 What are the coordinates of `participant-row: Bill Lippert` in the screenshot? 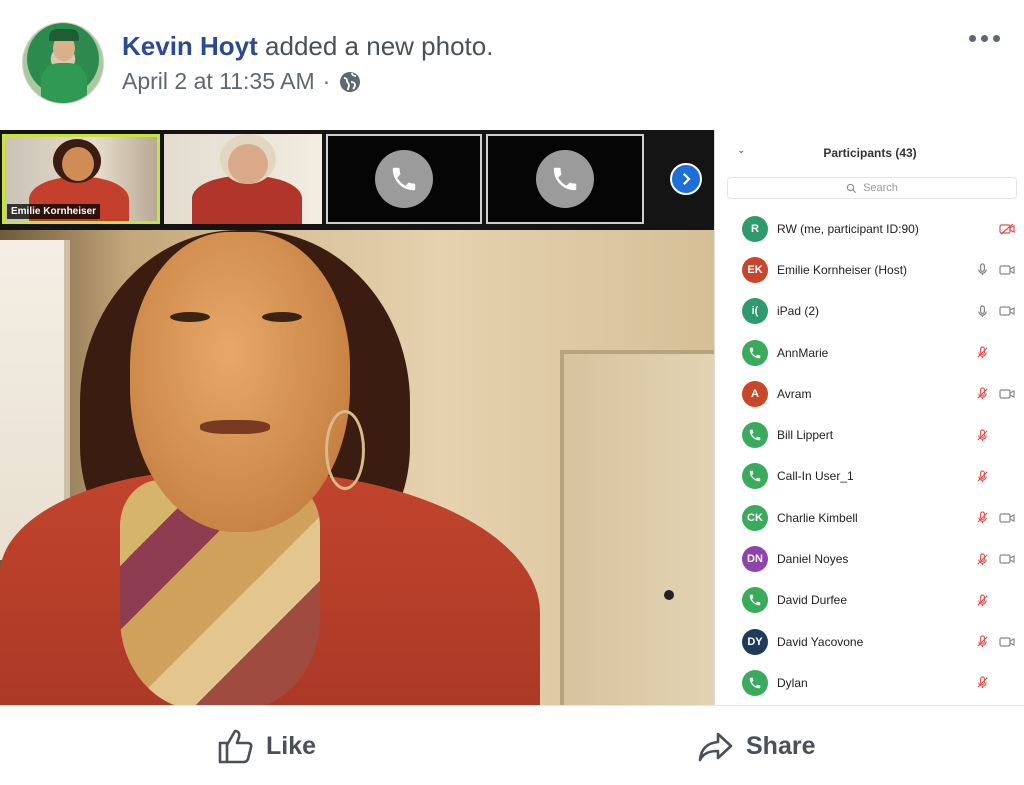 It's located at (869, 434).